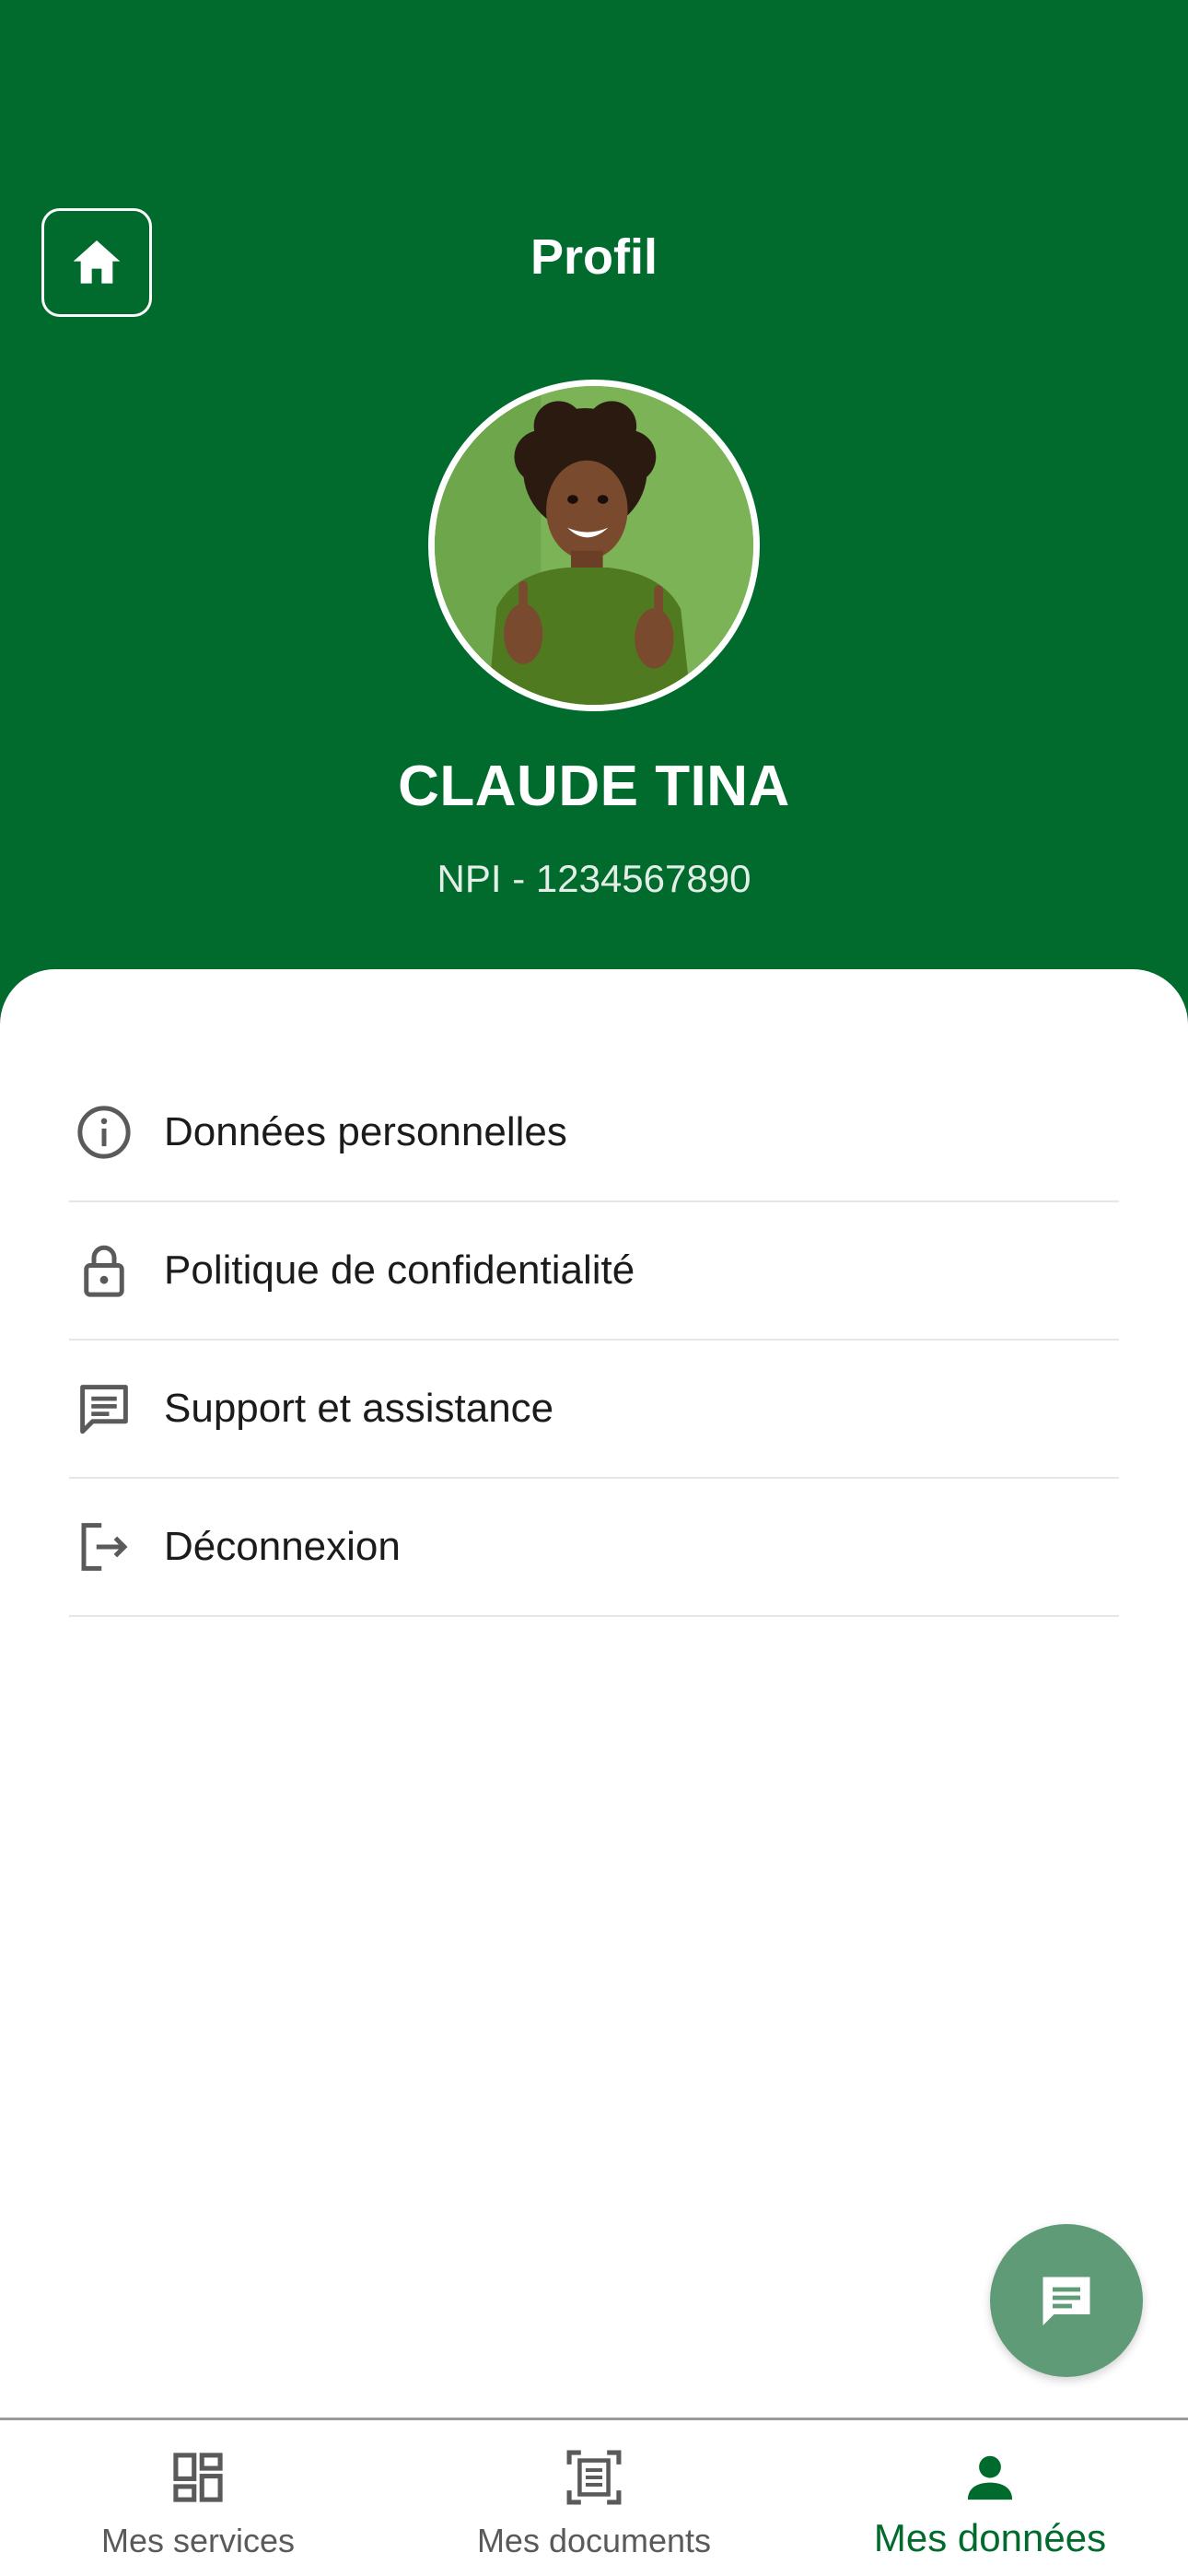  What do you see at coordinates (990, 2537) in the screenshot?
I see `nav-label: Mes données` at bounding box center [990, 2537].